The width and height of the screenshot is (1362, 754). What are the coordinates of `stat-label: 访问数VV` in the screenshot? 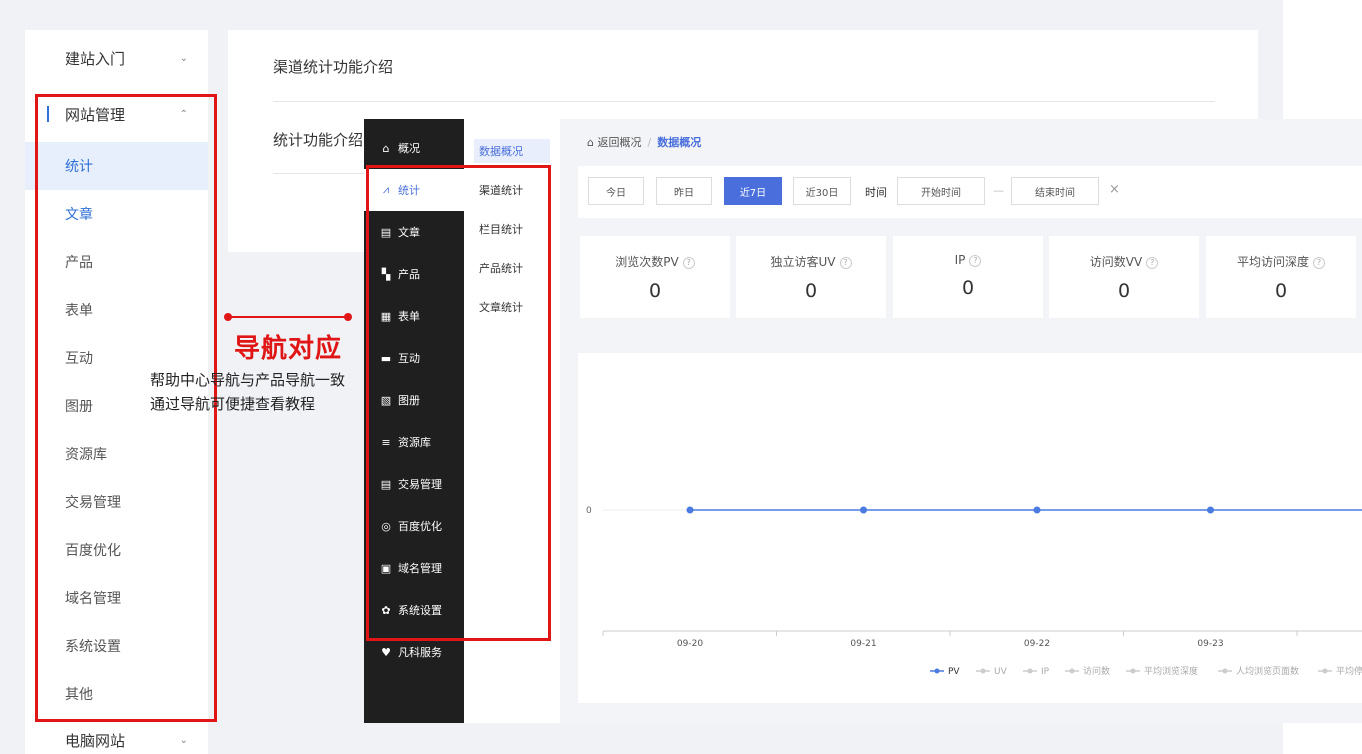 It's located at (1116, 262).